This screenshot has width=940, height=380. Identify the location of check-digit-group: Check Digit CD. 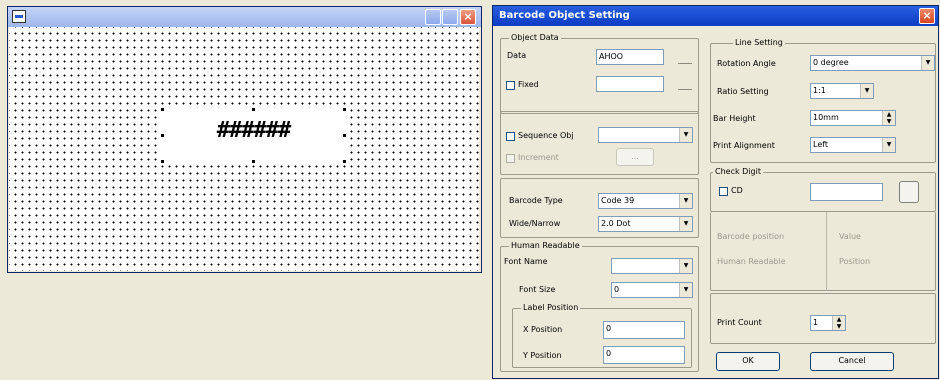
(823, 189).